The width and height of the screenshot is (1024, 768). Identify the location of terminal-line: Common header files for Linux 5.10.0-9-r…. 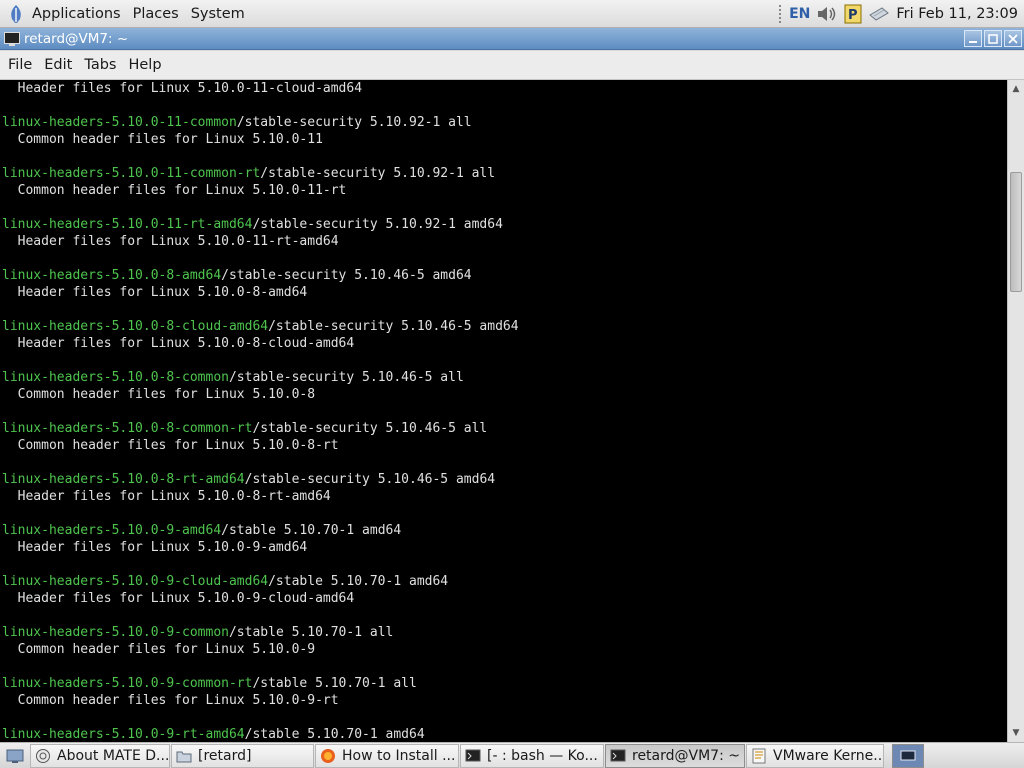
(504, 700).